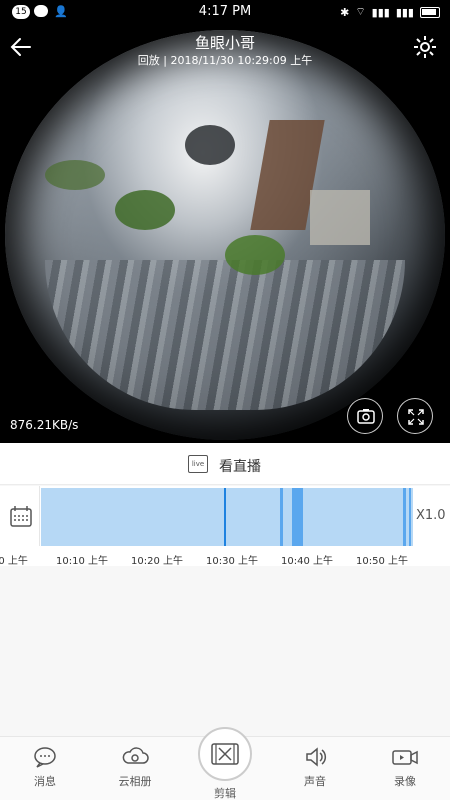  I want to click on nav-messages-label: 消息, so click(45, 781).